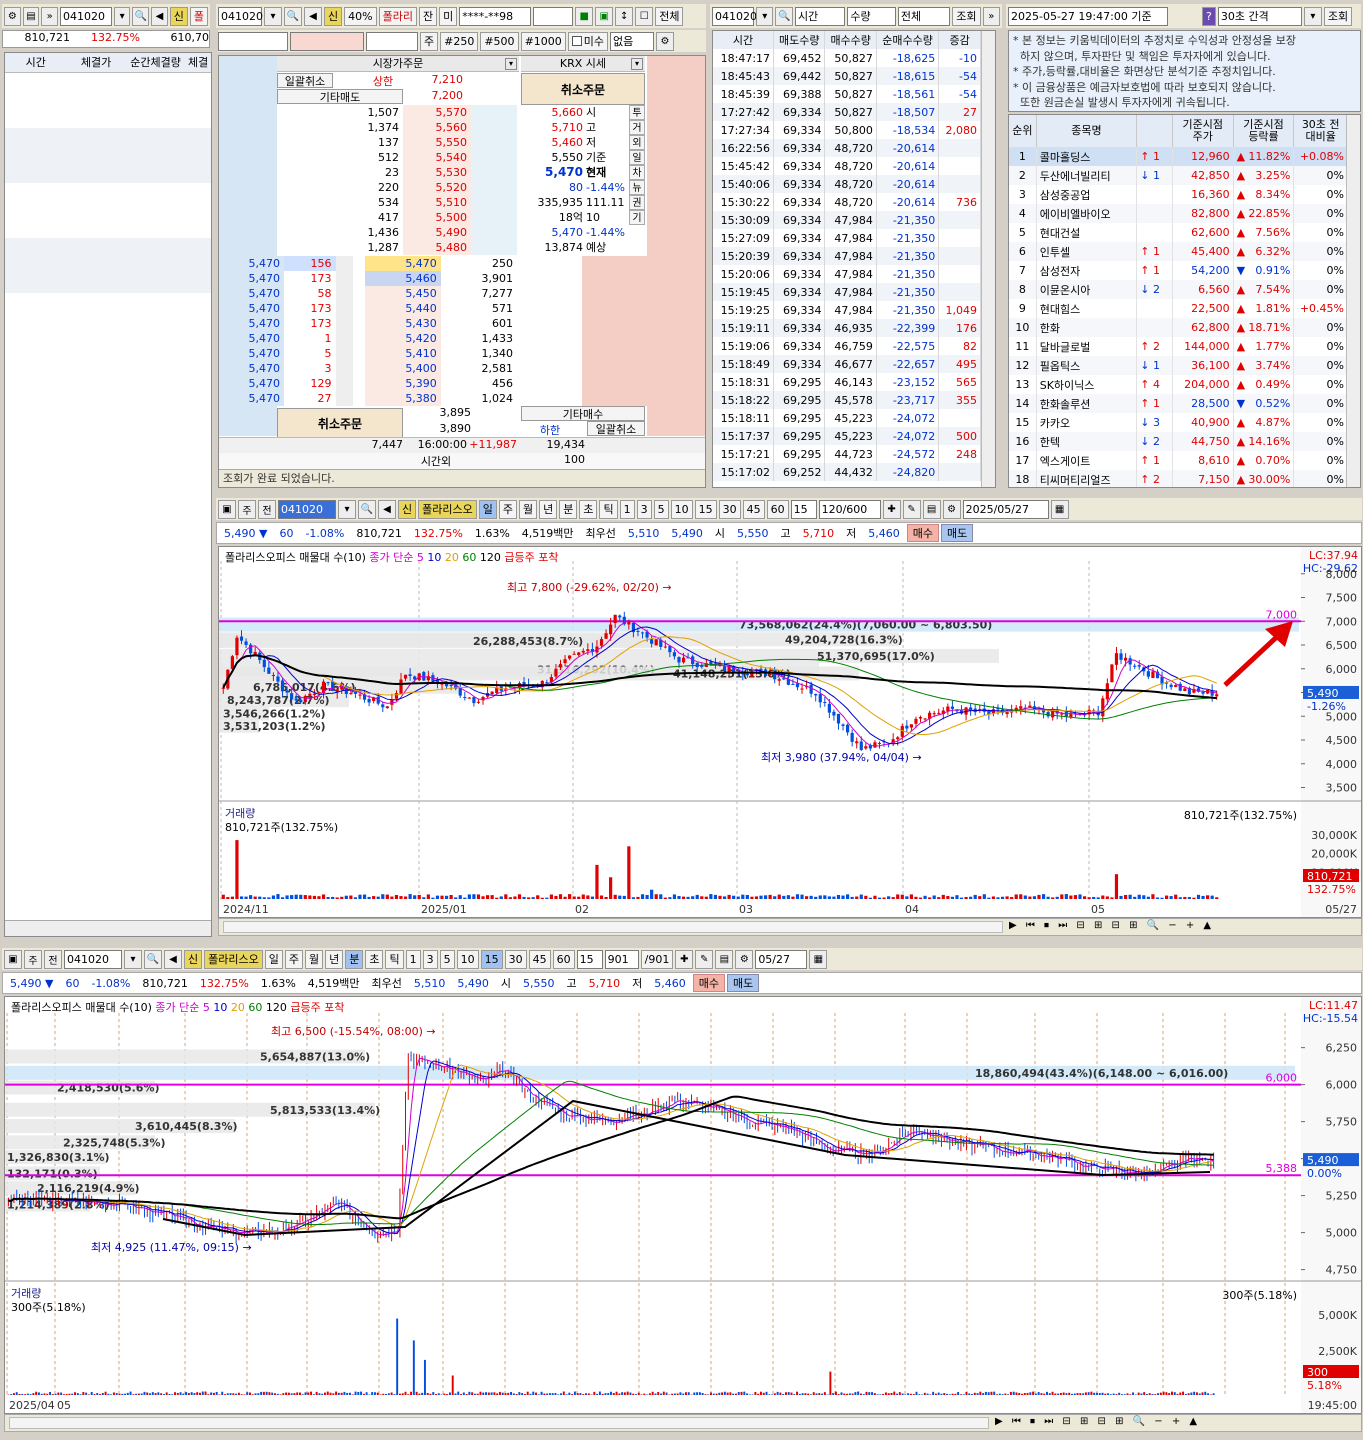 Image resolution: width=1363 pixels, height=1440 pixels. What do you see at coordinates (1178, 270) in the screenshot?
I see `rank-row: 7 삼성전자 ↑ 1 54,200 ▼ 0.91% 0%` at bounding box center [1178, 270].